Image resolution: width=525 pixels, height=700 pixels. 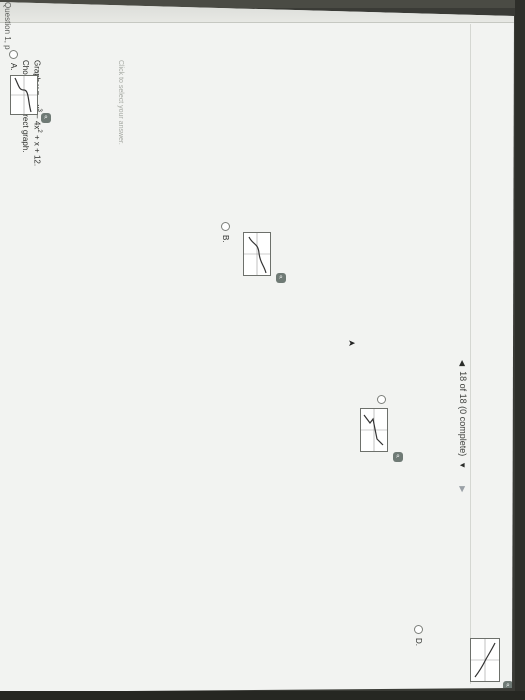 What do you see at coordinates (463, 363) in the screenshot?
I see `previous-arrow-icon: ◀` at bounding box center [463, 363].